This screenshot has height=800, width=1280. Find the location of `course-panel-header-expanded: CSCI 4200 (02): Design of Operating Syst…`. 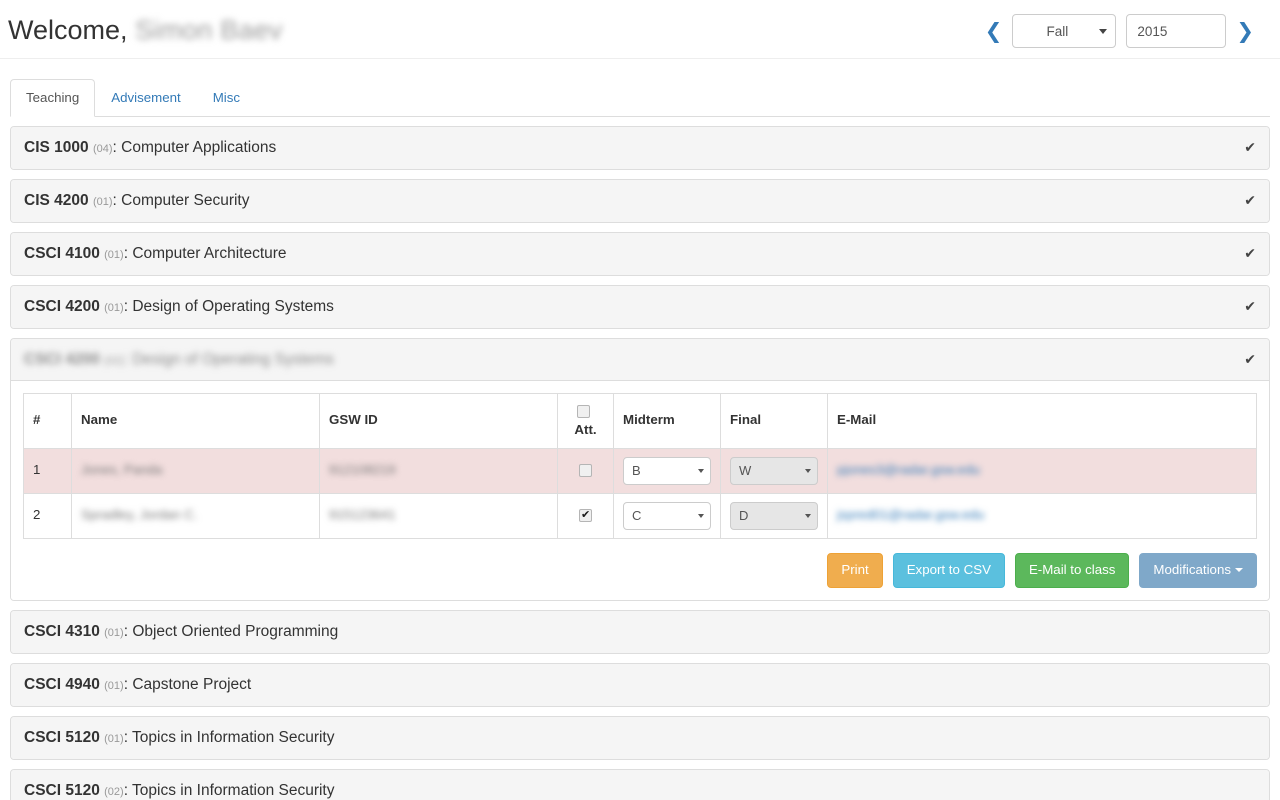

course-panel-header-expanded: CSCI 4200 (02): Design of Operating Syst… is located at coordinates (640, 360).